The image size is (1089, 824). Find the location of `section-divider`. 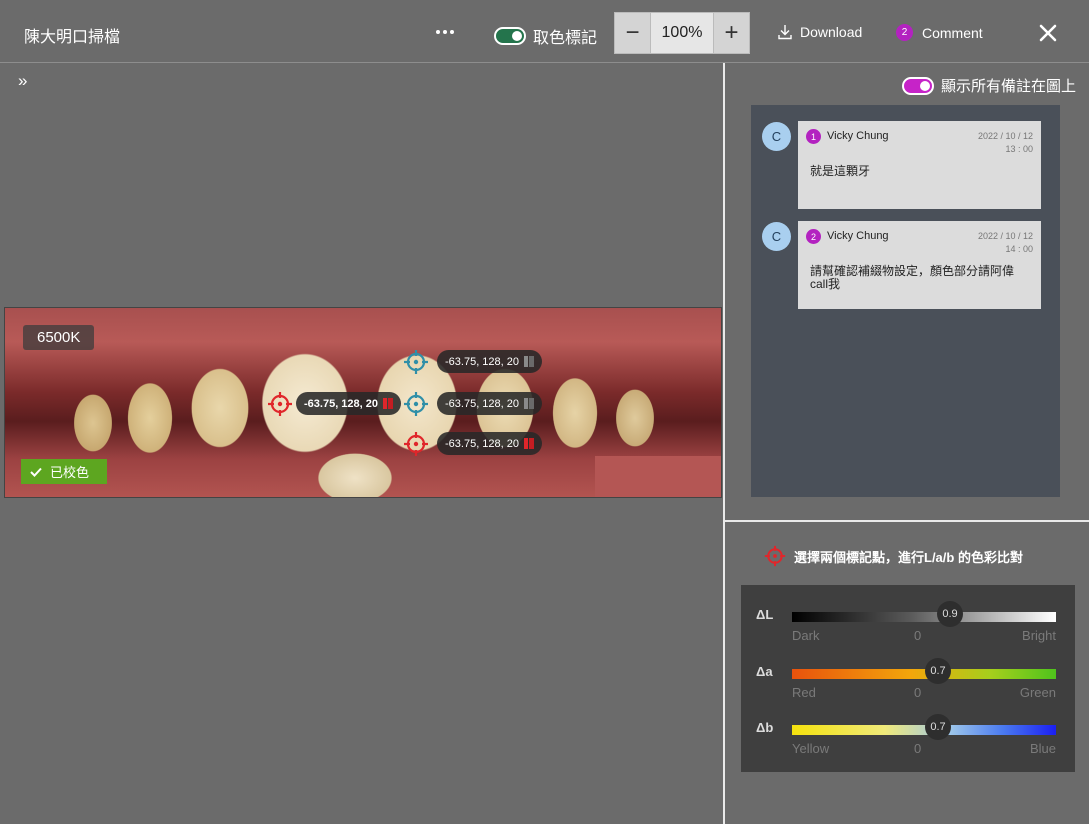

section-divider is located at coordinates (907, 521).